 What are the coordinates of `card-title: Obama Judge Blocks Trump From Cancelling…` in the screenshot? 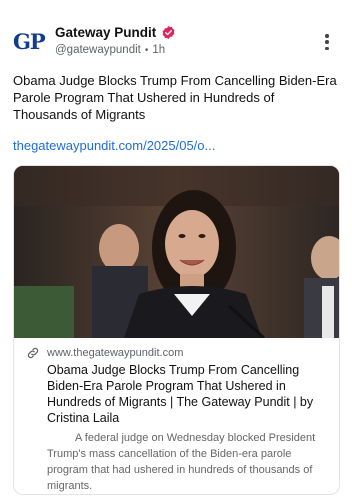 It's located at (188, 394).